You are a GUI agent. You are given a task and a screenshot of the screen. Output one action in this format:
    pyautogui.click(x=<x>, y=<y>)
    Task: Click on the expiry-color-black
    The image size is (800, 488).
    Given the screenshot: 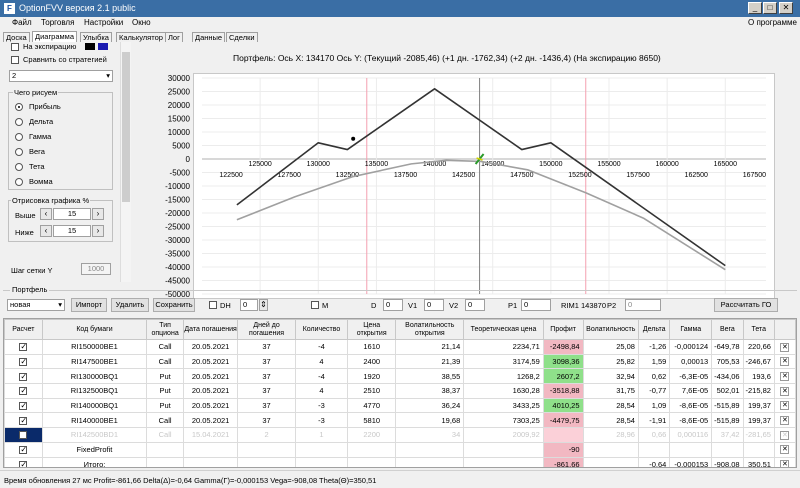 What is the action you would take?
    pyautogui.click(x=90, y=46)
    